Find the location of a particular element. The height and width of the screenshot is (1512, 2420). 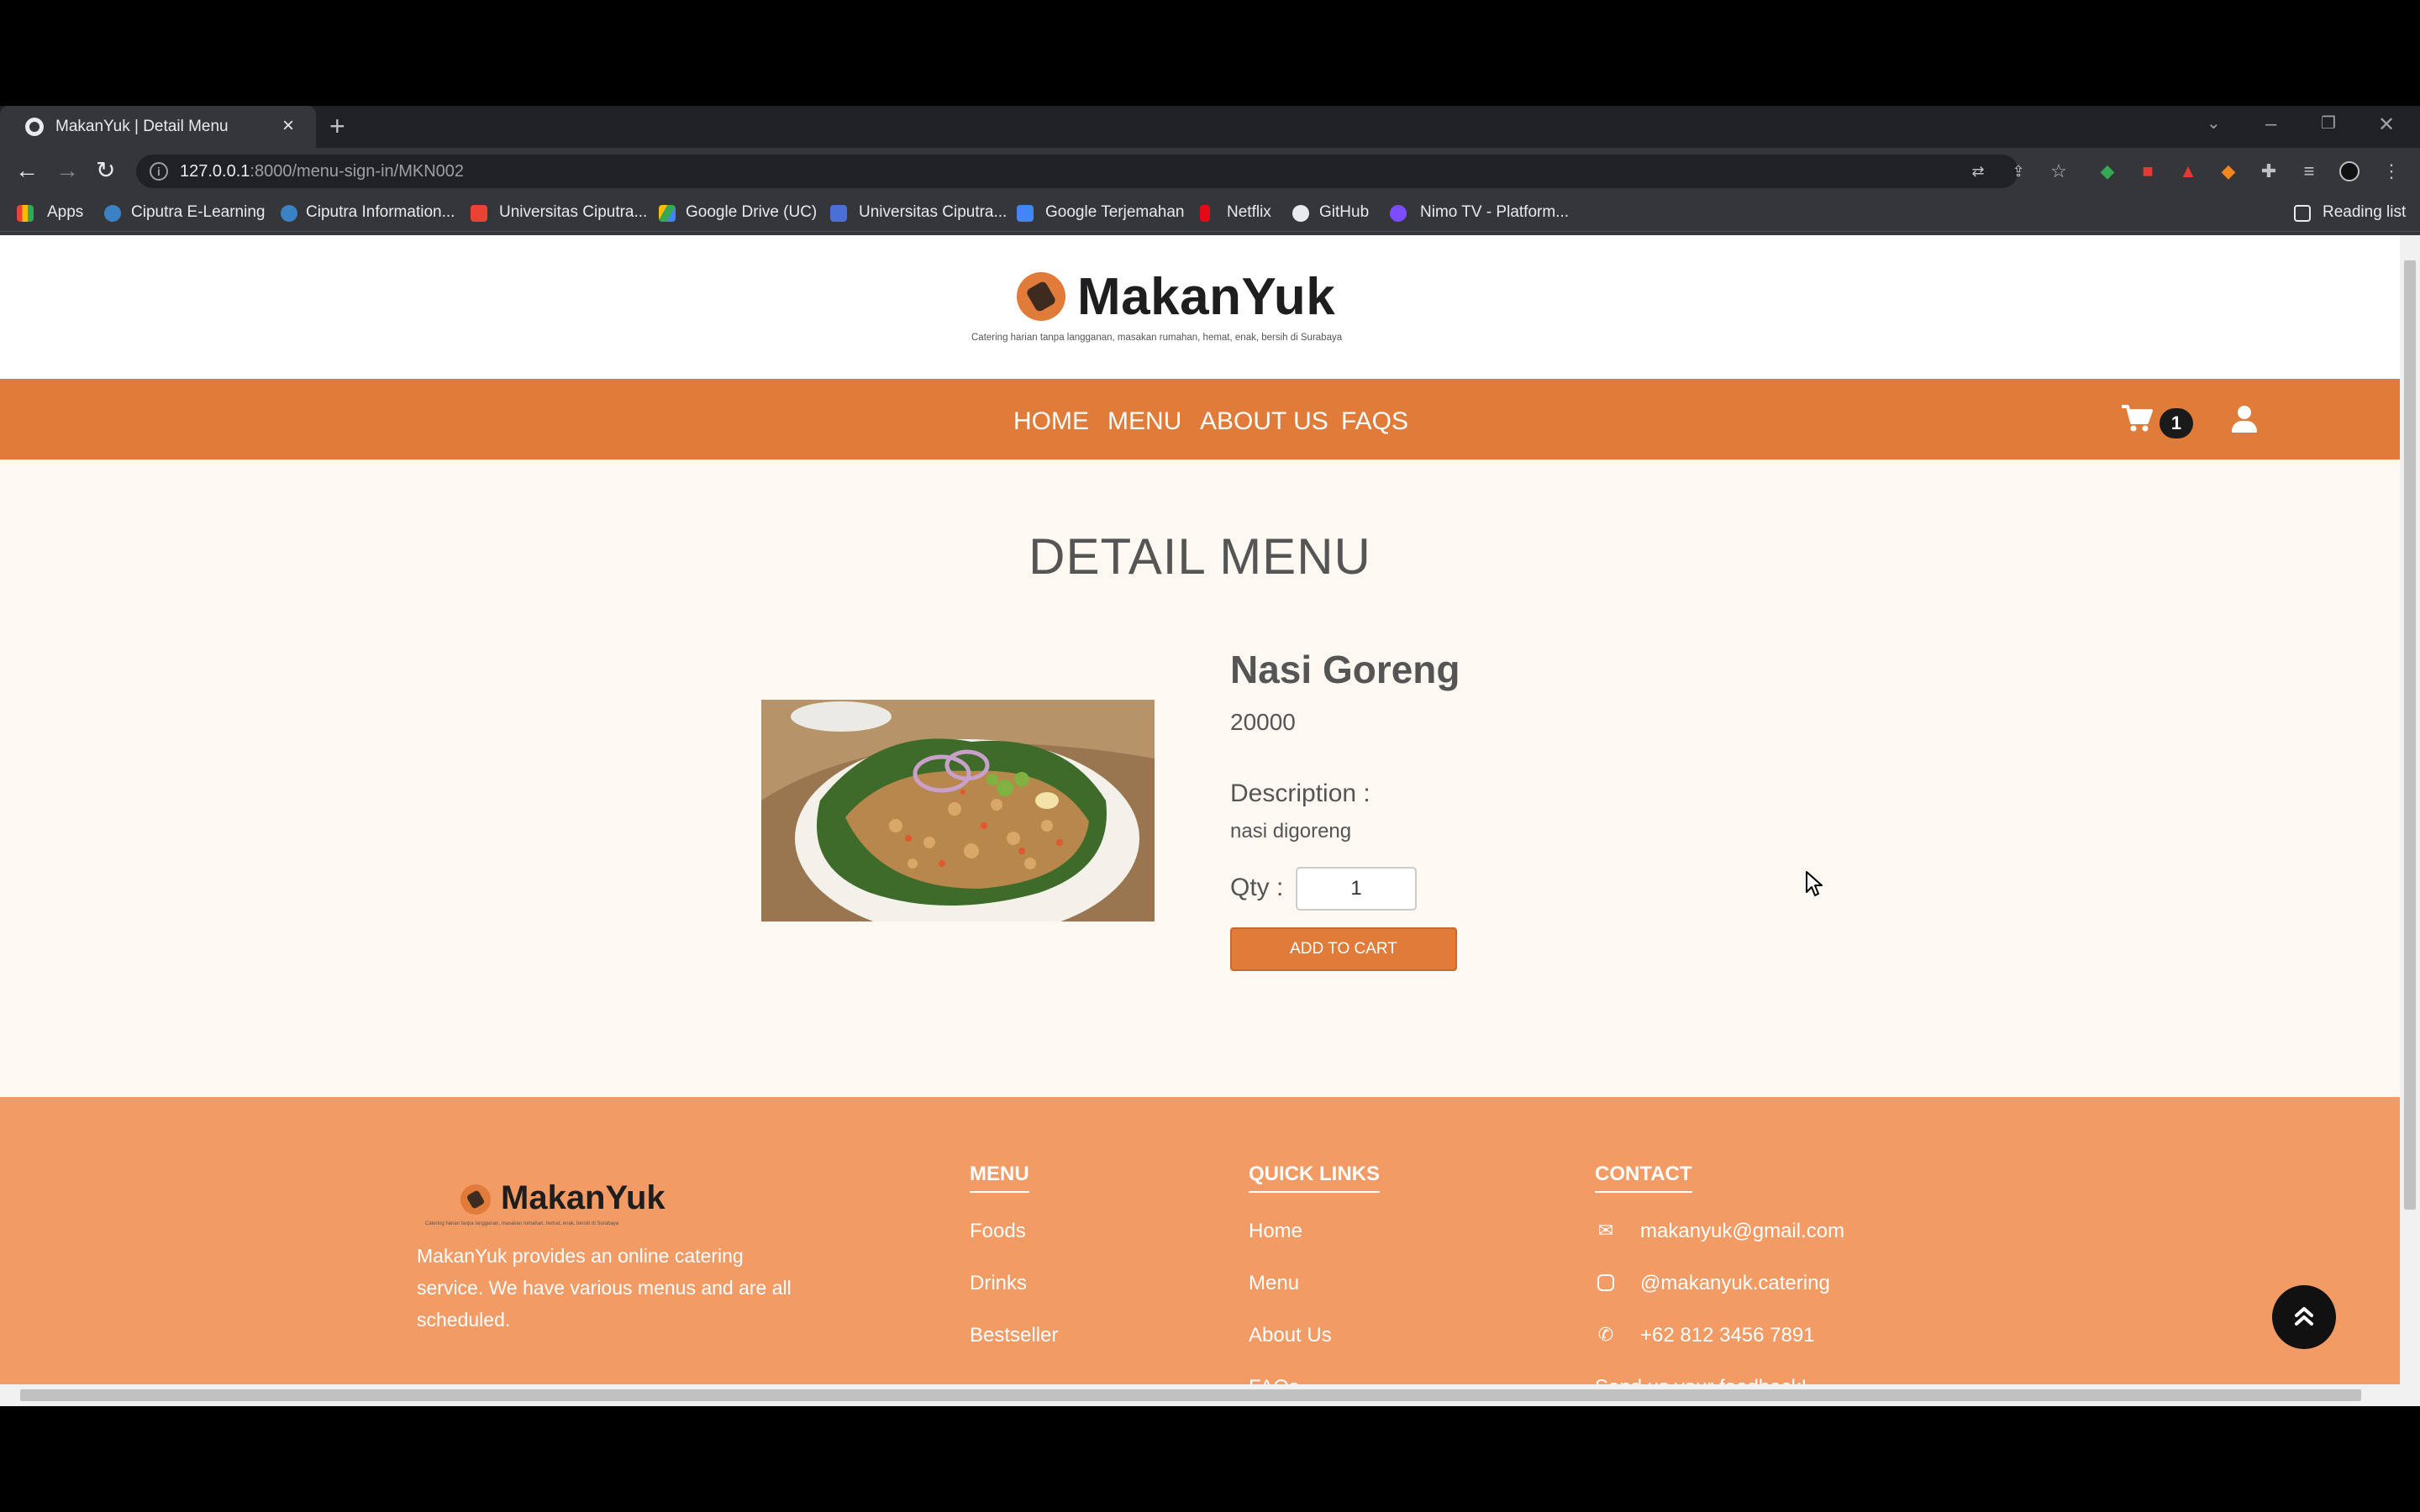

nav-about-us: ABOUT US is located at coordinates (1264, 421).